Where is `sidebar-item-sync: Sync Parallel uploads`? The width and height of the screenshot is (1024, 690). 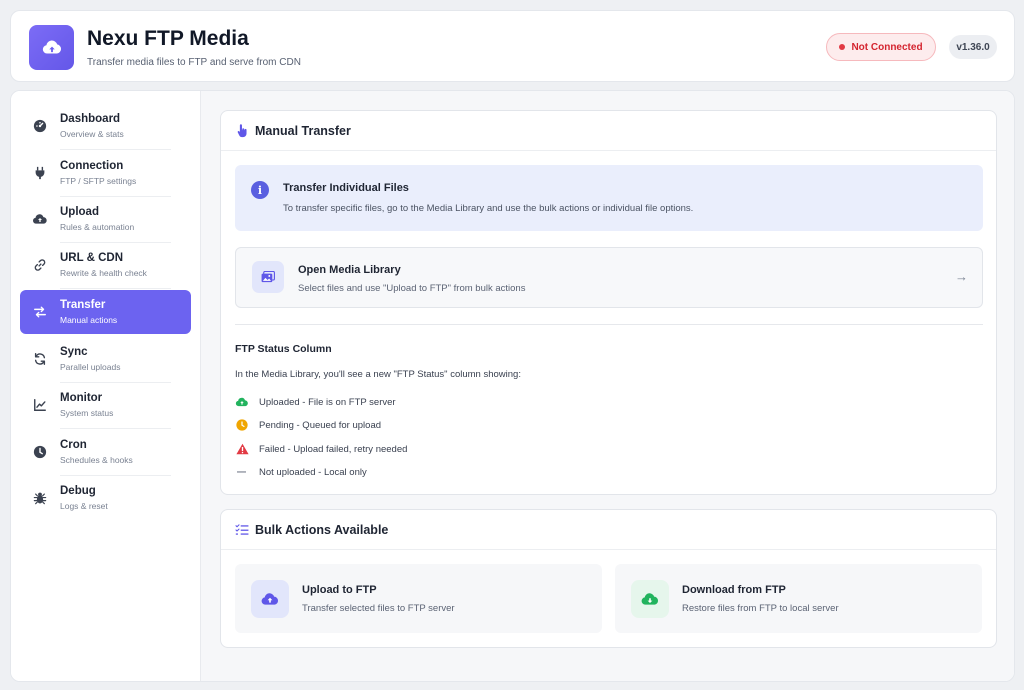
sidebar-item-sync: Sync Parallel uploads is located at coordinates (105, 360).